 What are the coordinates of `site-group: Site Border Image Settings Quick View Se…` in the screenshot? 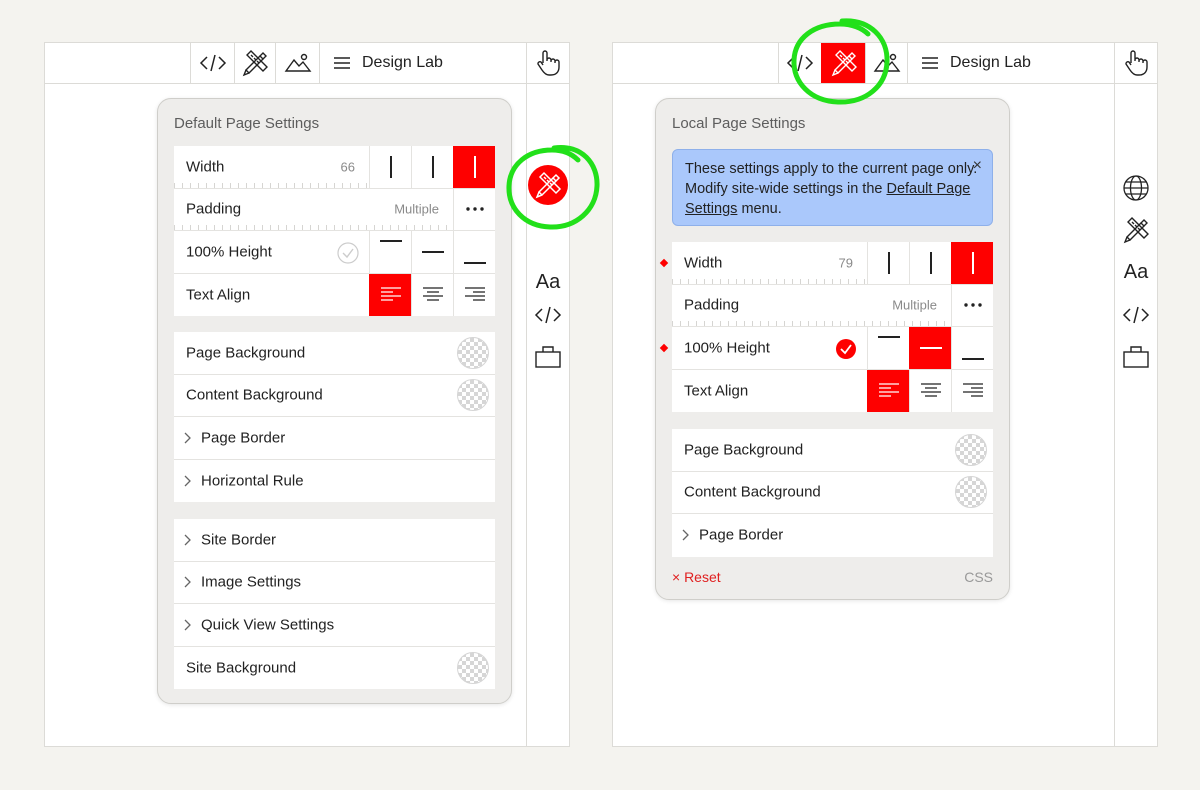 It's located at (334, 604).